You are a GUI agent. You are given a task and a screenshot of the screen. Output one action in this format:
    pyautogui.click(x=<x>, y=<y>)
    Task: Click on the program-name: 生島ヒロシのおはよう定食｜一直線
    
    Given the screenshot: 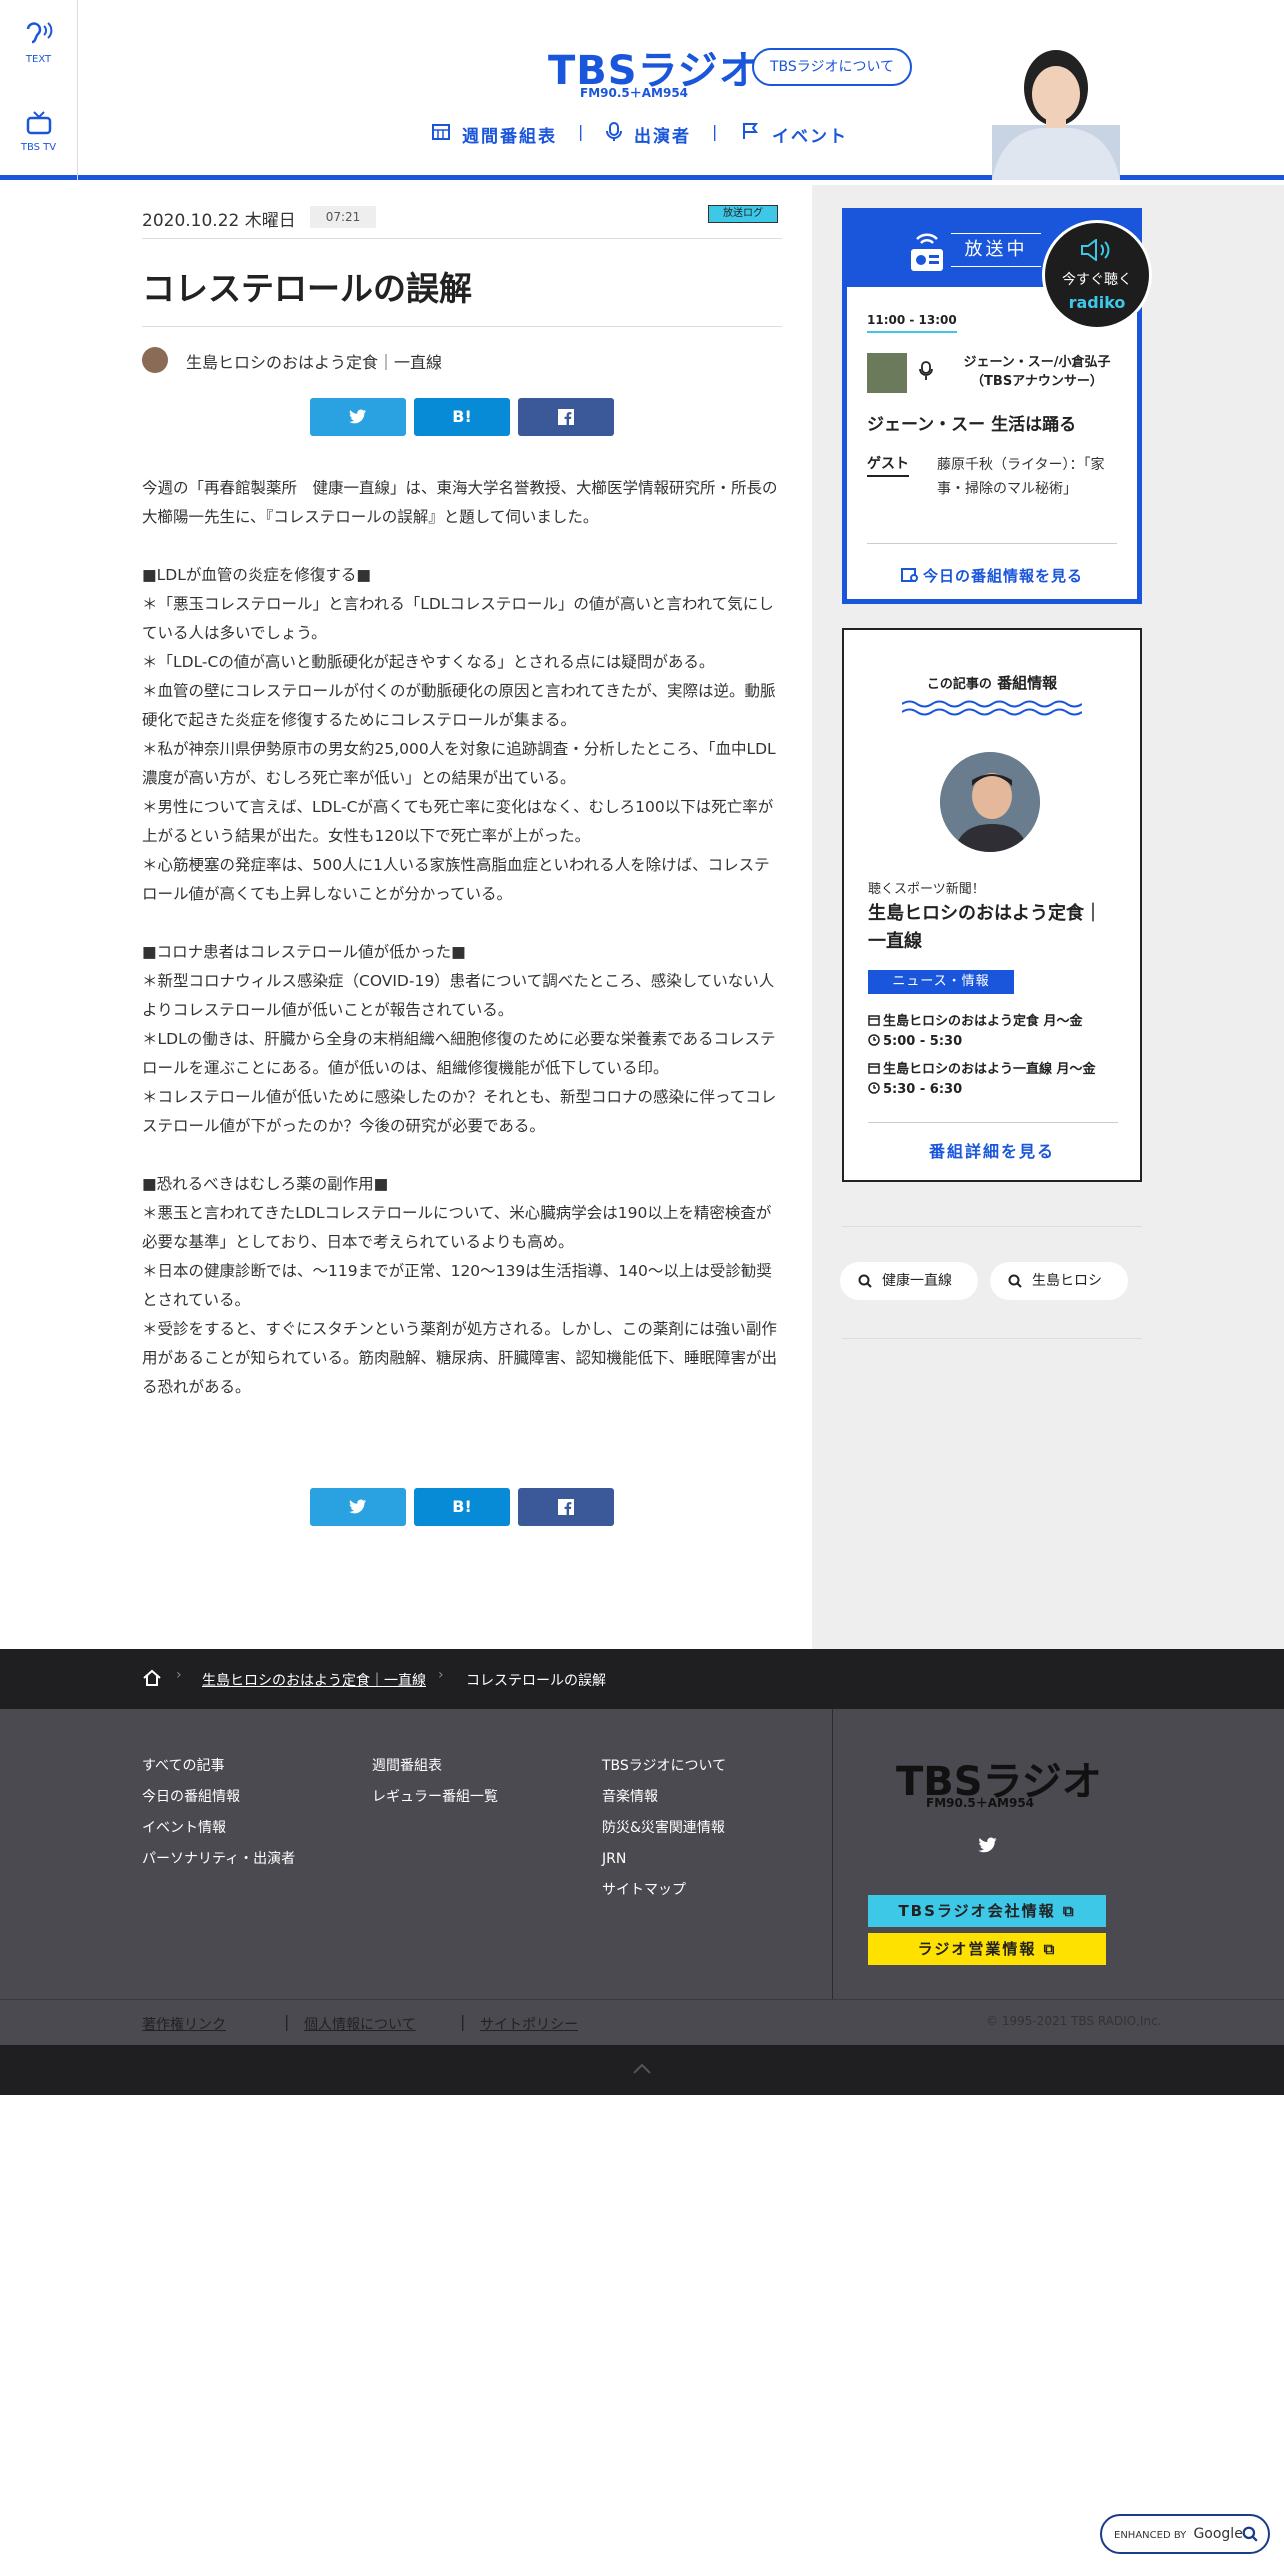 What is the action you would take?
    pyautogui.click(x=993, y=928)
    